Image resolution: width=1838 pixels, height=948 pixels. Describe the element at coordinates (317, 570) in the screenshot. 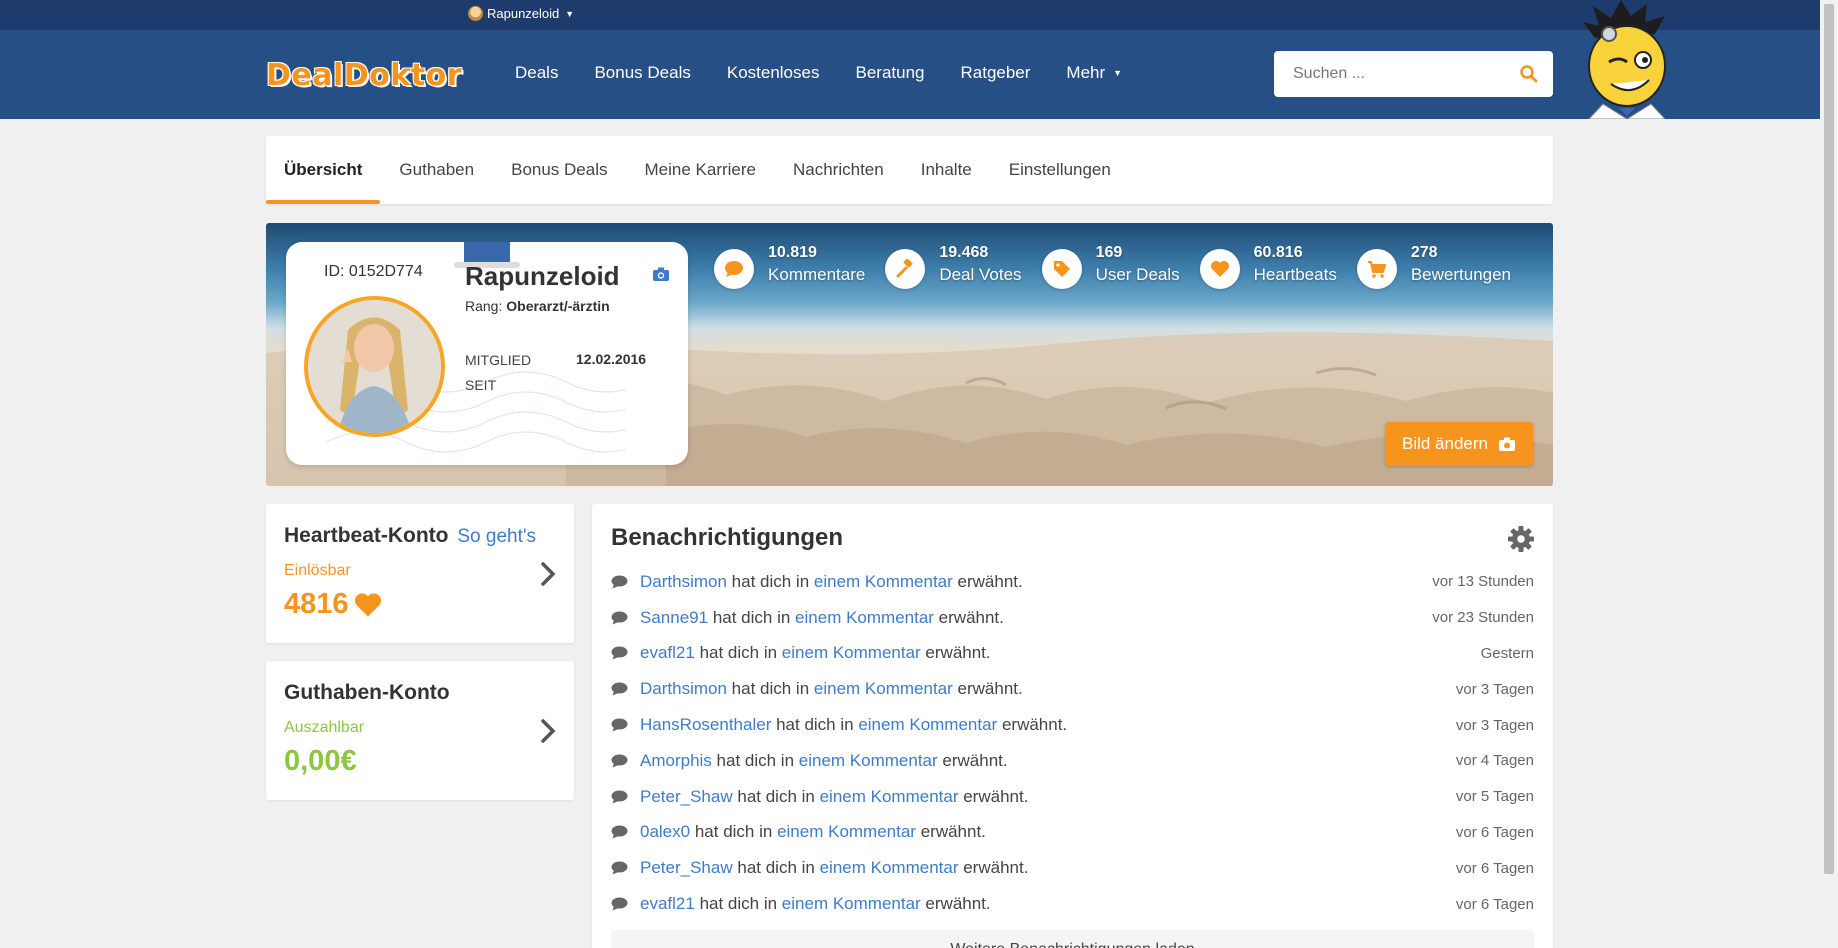

I see `heartbeat-sub: Einlösbar` at that location.